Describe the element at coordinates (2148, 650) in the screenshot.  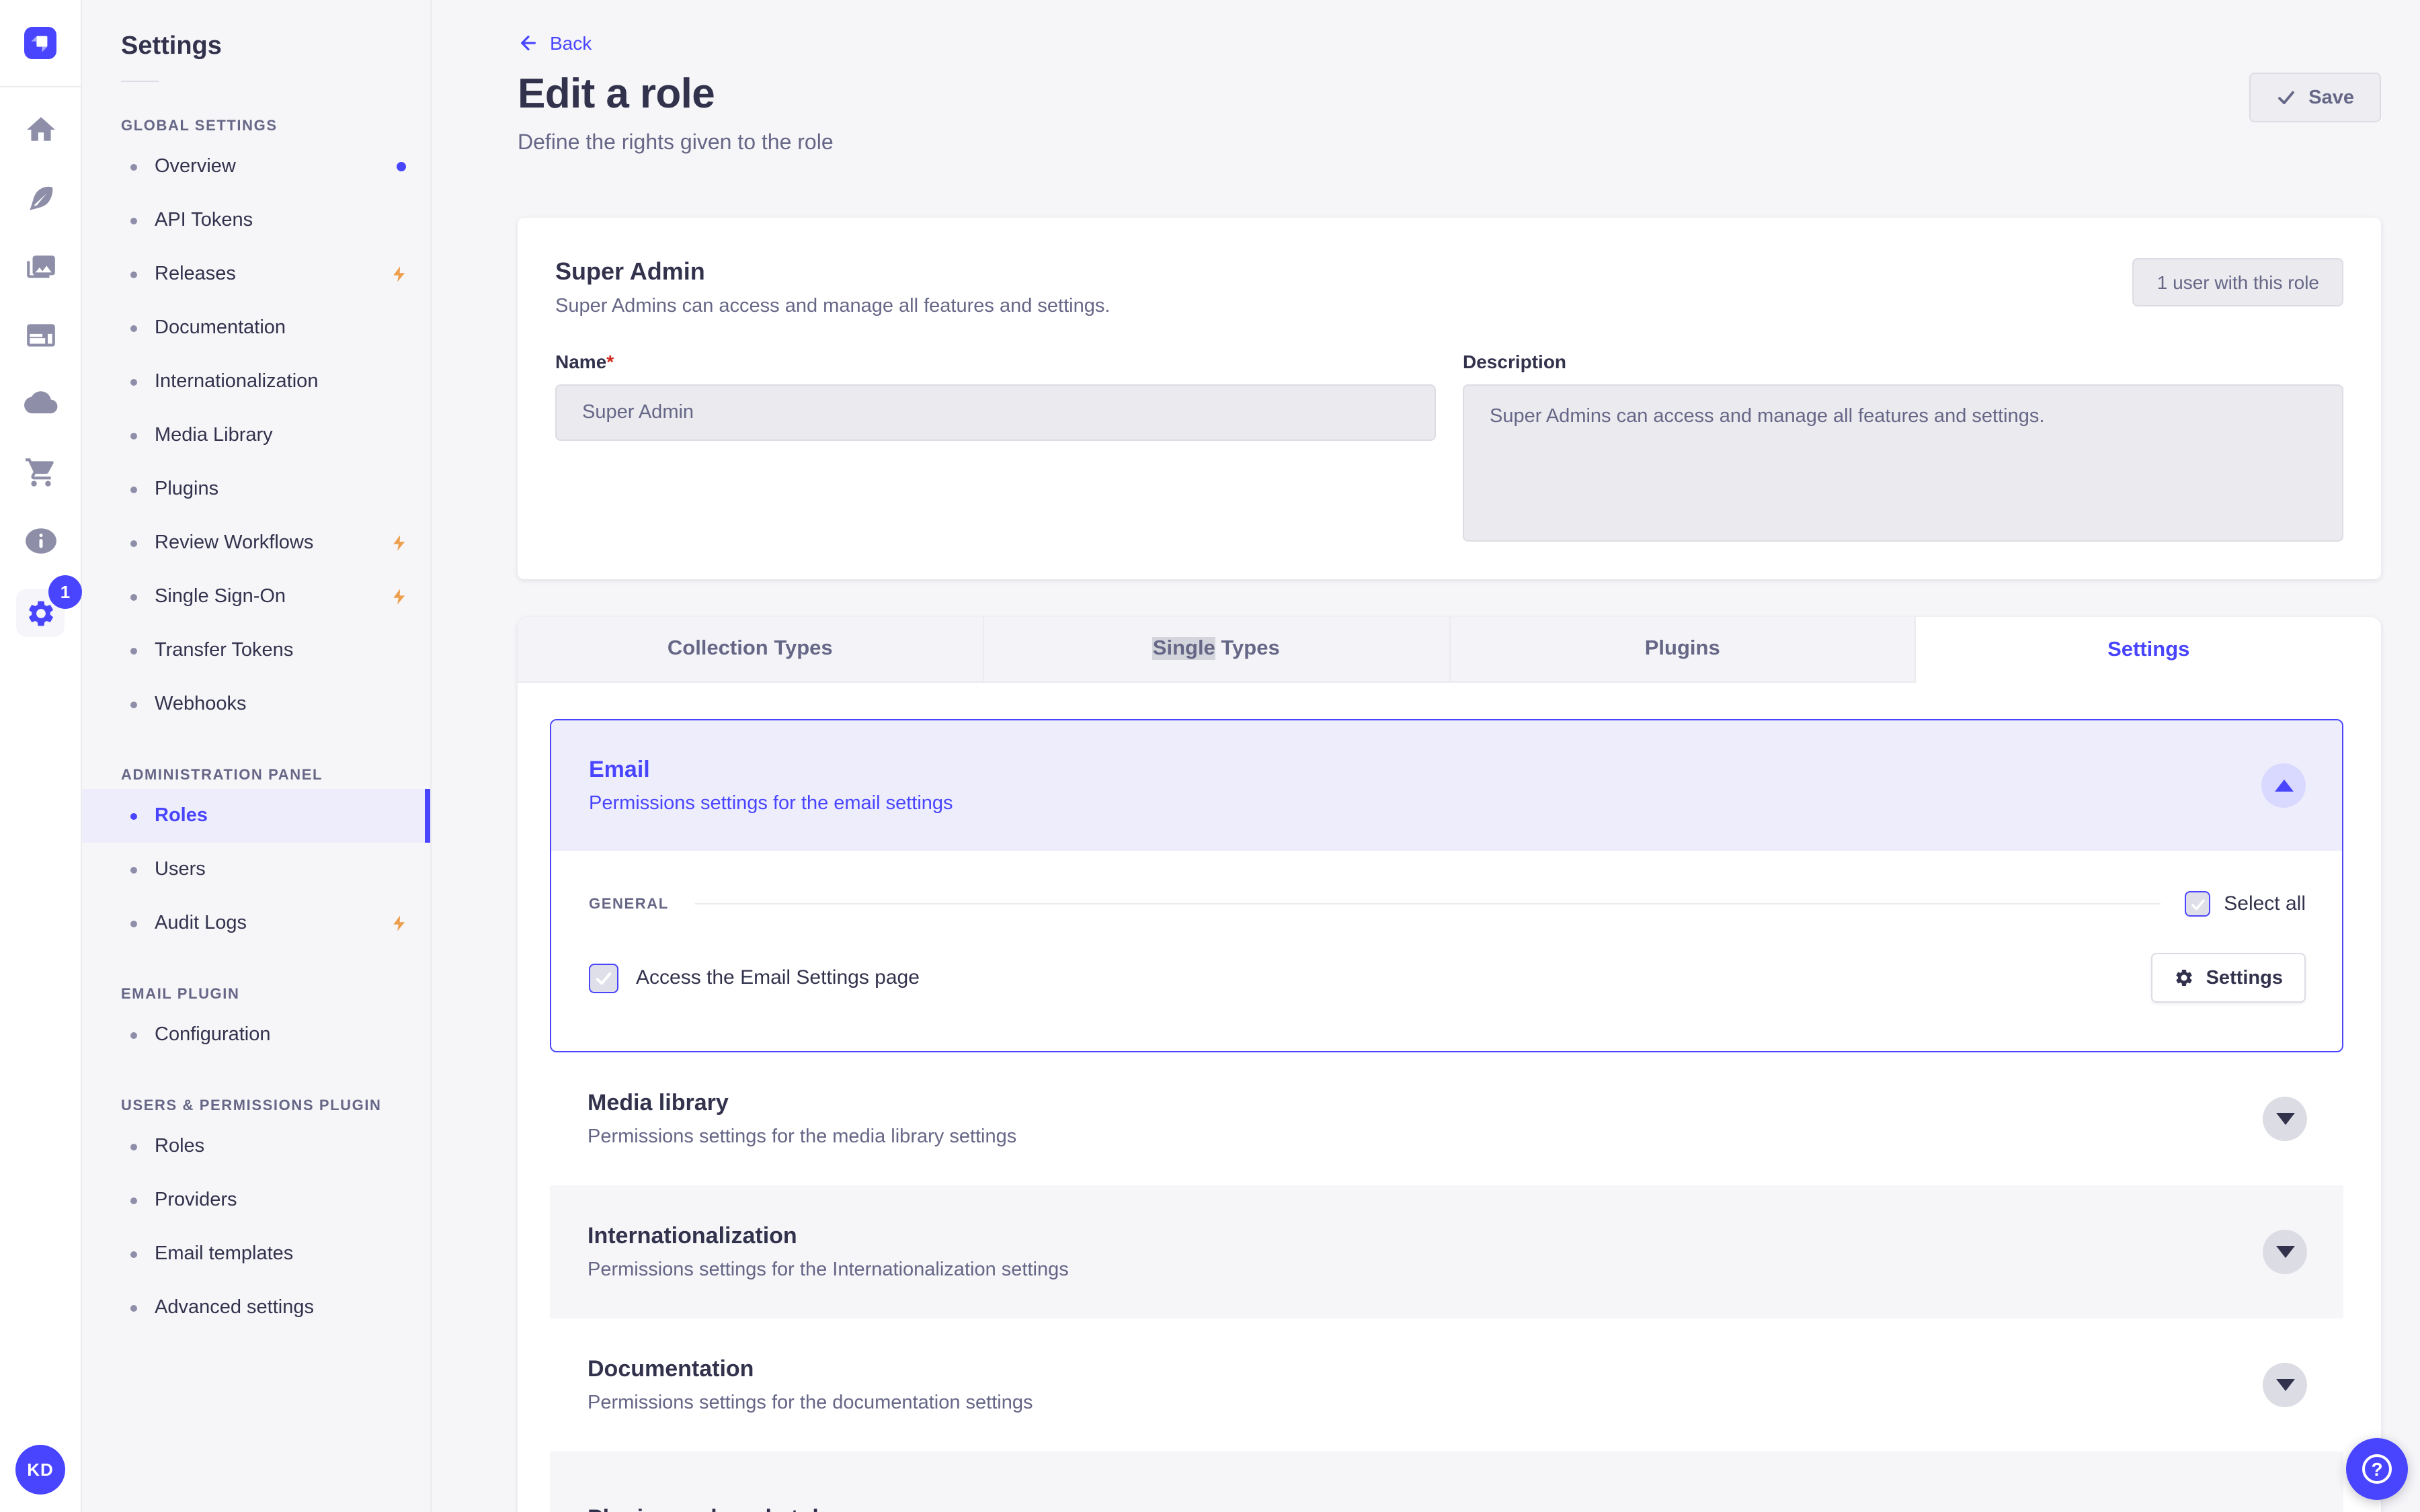
I see `tab-settings: Settings` at that location.